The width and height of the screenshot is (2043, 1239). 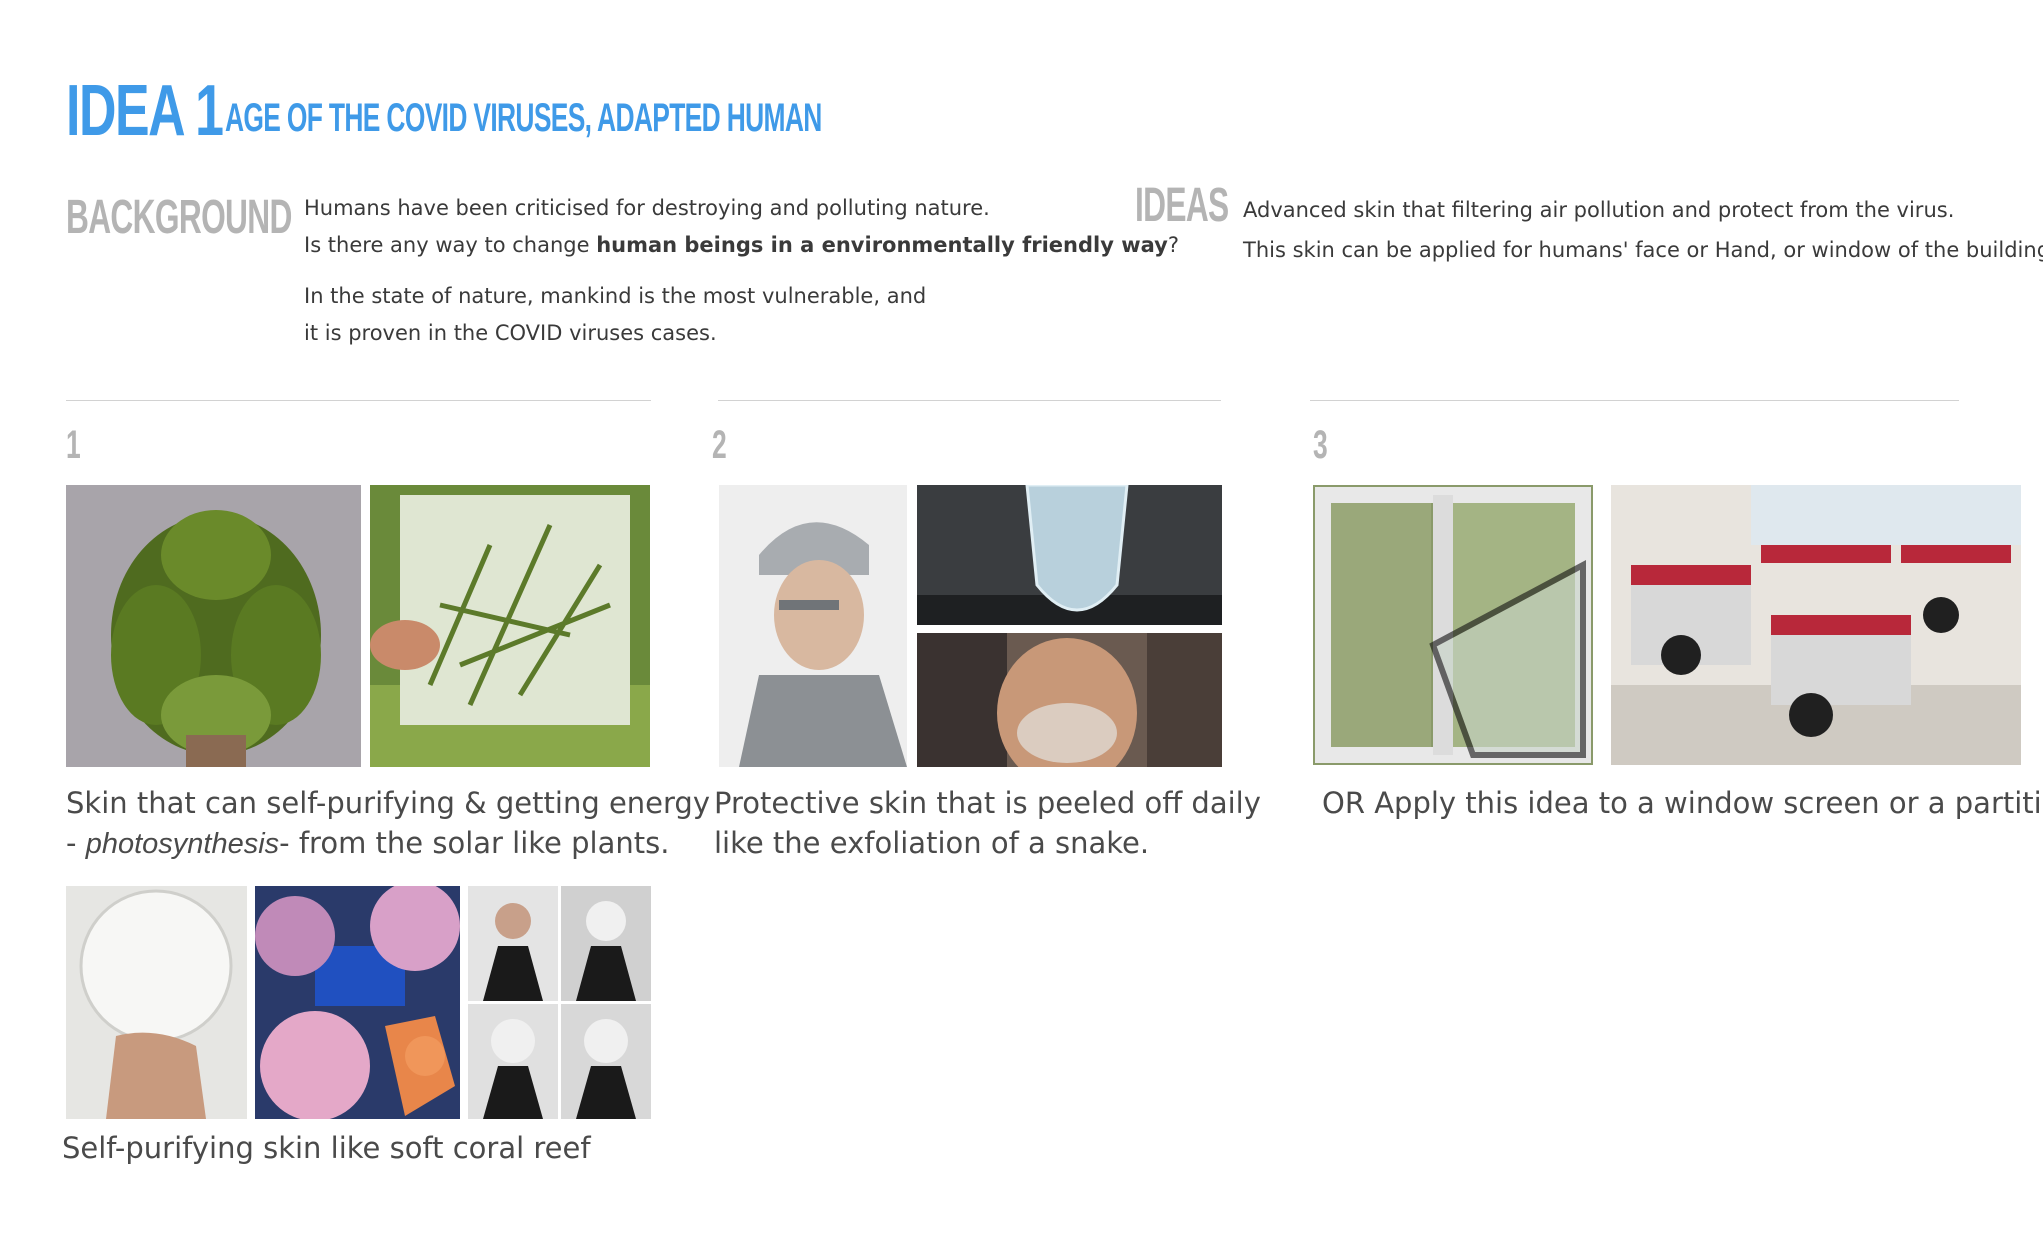 What do you see at coordinates (1069, 555) in the screenshot?
I see `snake-skin-photo` at bounding box center [1069, 555].